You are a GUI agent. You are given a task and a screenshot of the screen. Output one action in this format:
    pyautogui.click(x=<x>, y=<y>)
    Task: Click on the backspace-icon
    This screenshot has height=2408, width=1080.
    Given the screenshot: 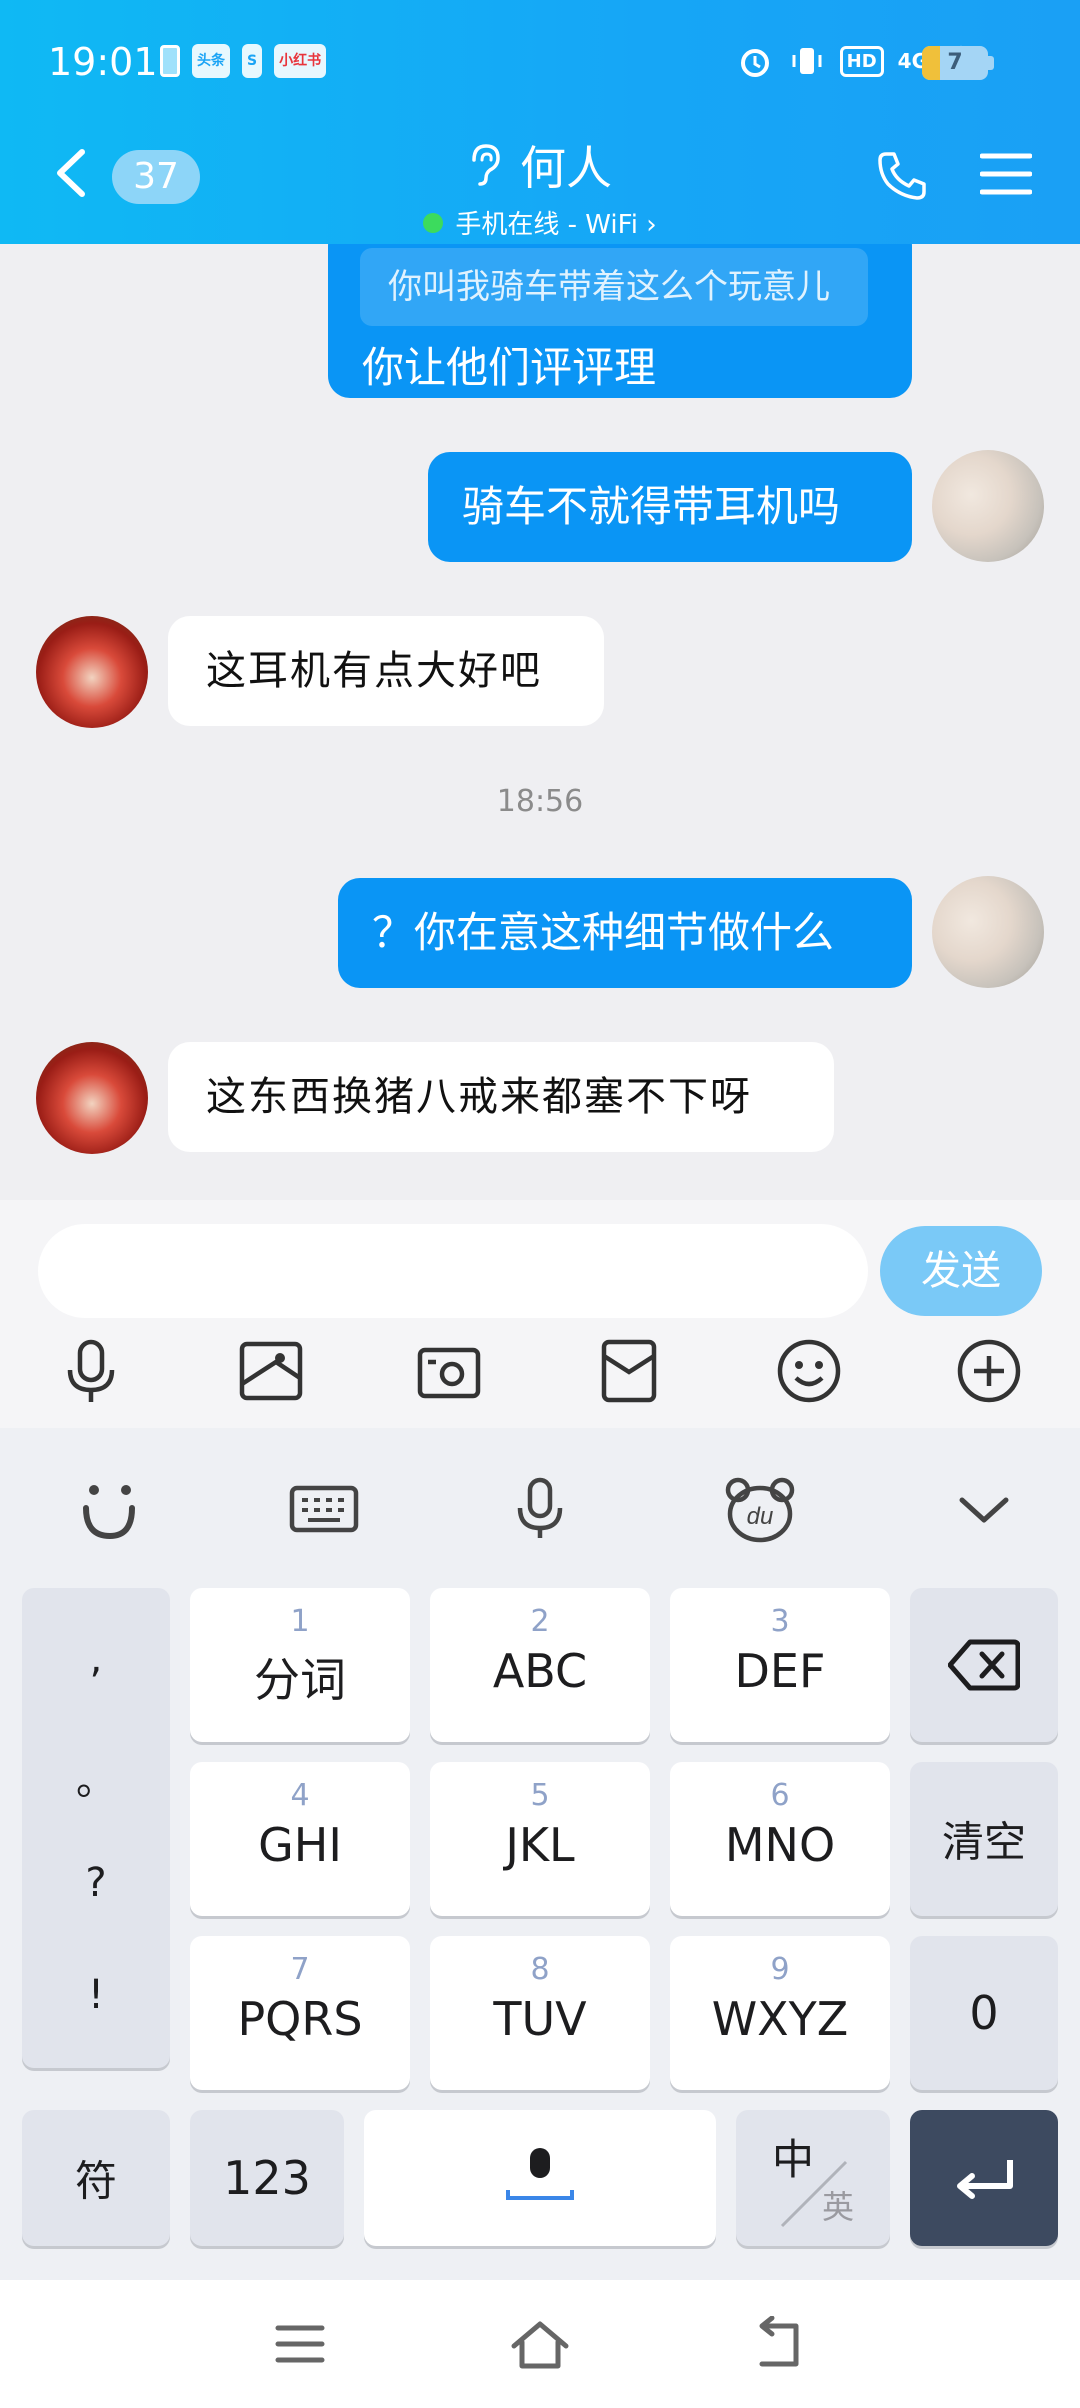 What is the action you would take?
    pyautogui.click(x=984, y=1665)
    